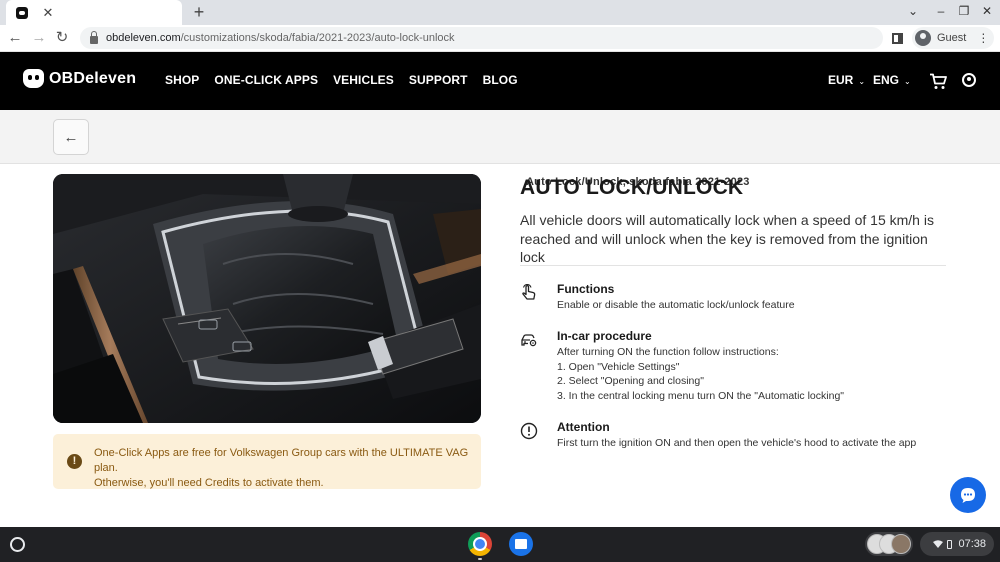  What do you see at coordinates (957, 544) in the screenshot?
I see `status-tray: 07:38` at bounding box center [957, 544].